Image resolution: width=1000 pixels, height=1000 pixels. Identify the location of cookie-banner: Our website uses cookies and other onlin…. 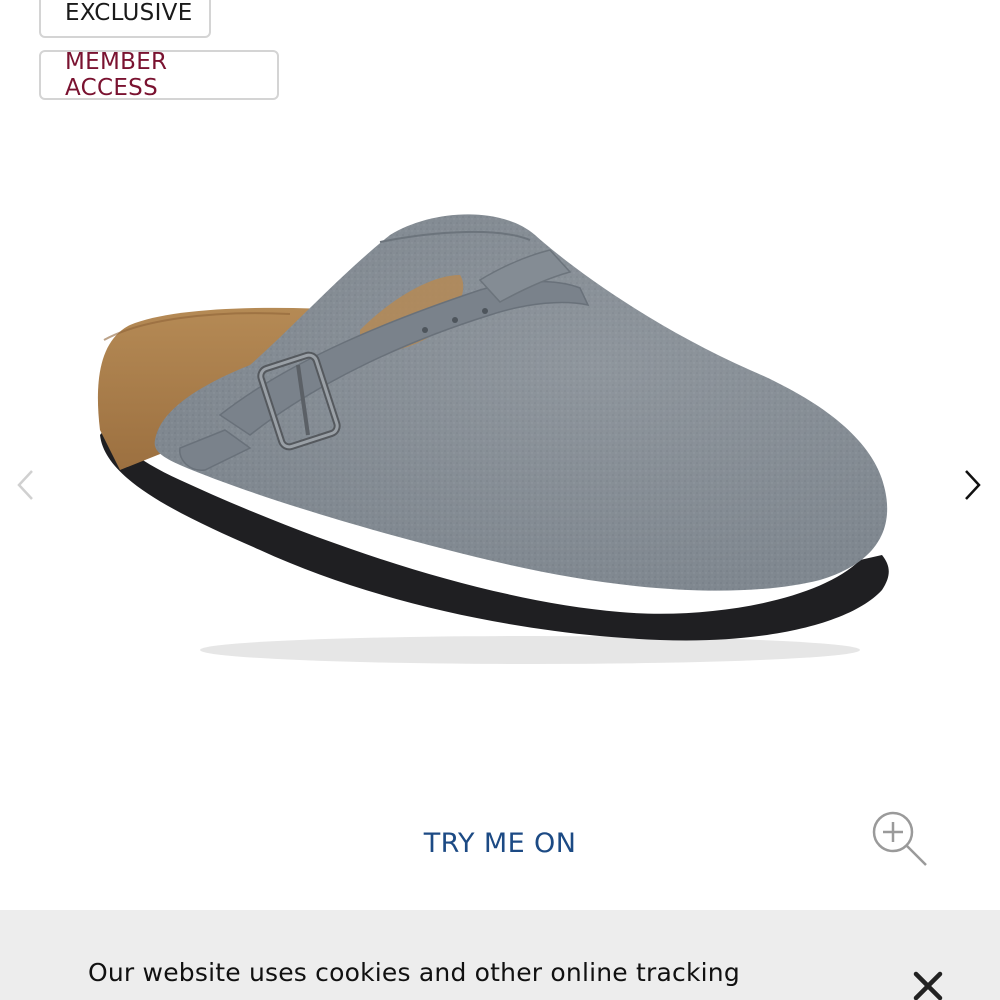
(500, 955).